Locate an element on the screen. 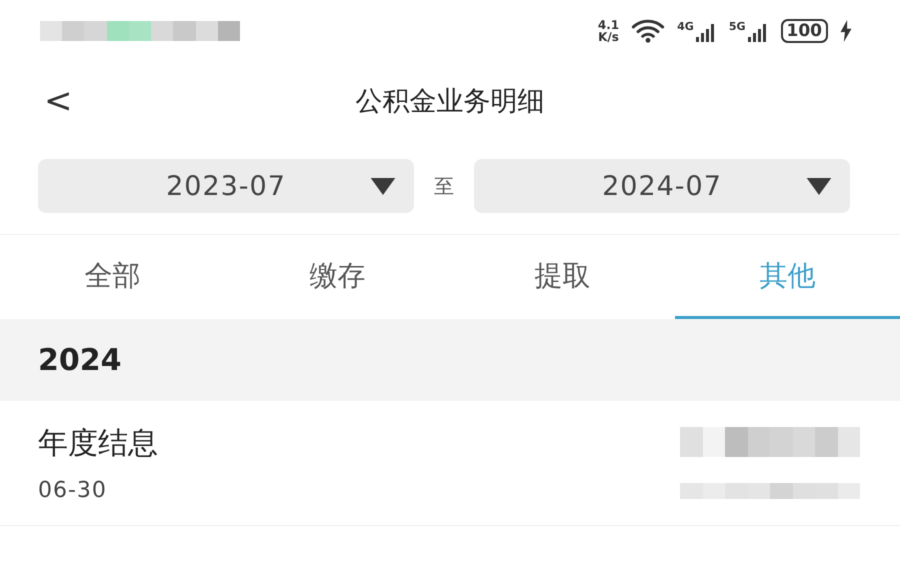  back-button: < is located at coordinates (58, 101).